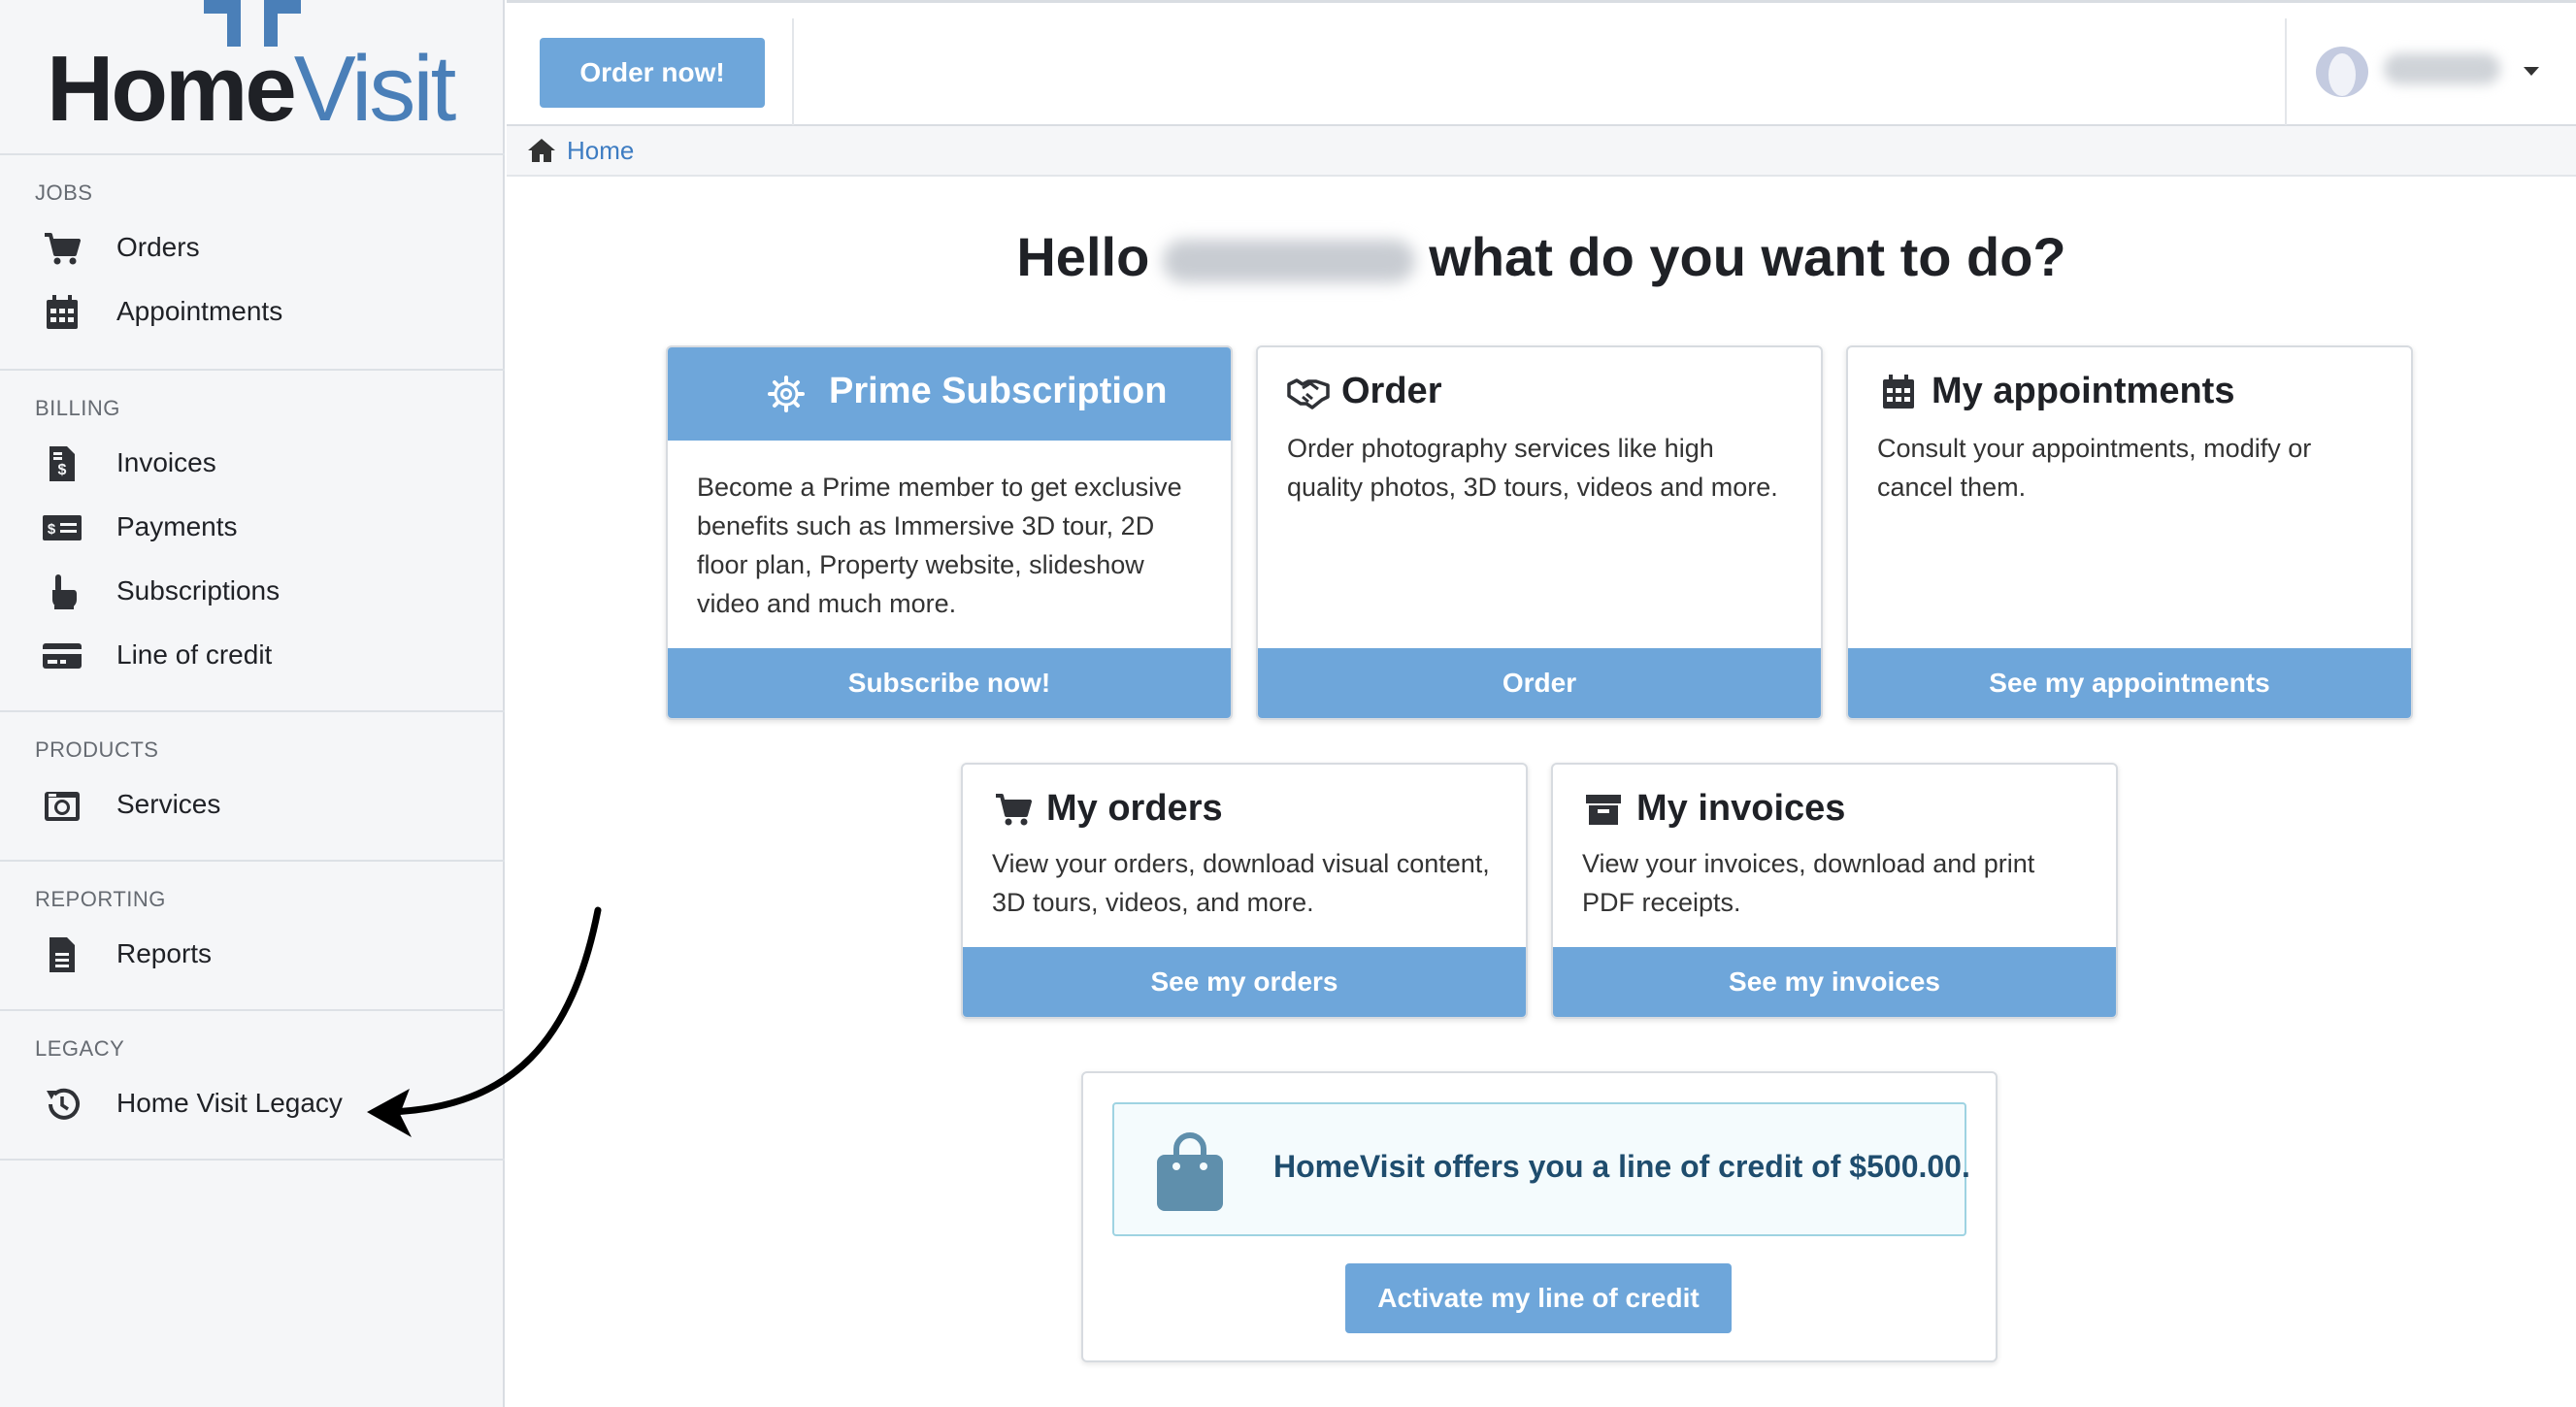 The image size is (2576, 1407). I want to click on shopping-bag-icon, so click(1190, 1171).